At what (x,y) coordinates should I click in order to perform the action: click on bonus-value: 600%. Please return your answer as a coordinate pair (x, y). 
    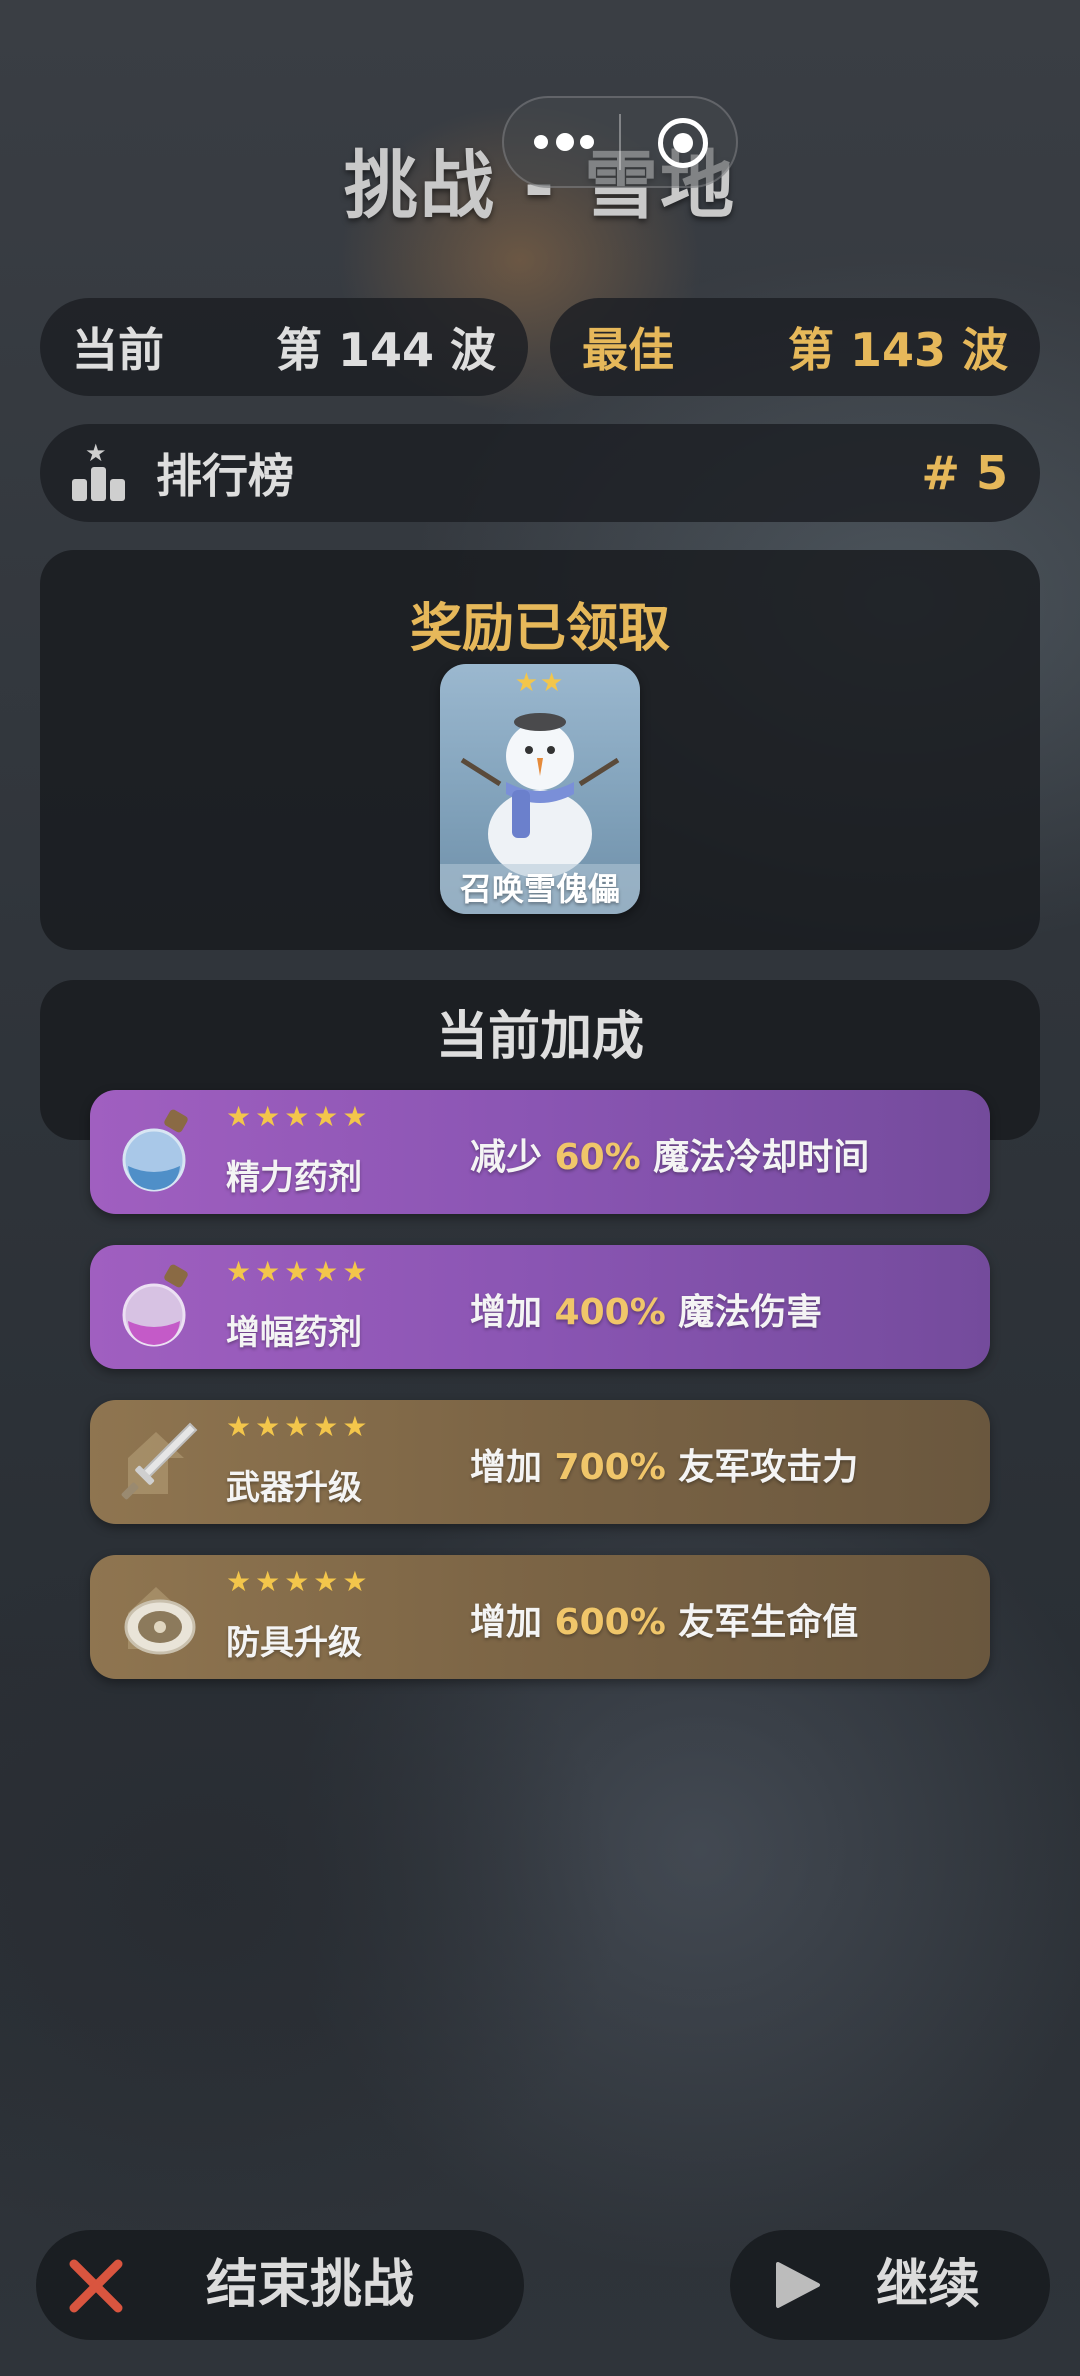
    Looking at the image, I should click on (610, 1622).